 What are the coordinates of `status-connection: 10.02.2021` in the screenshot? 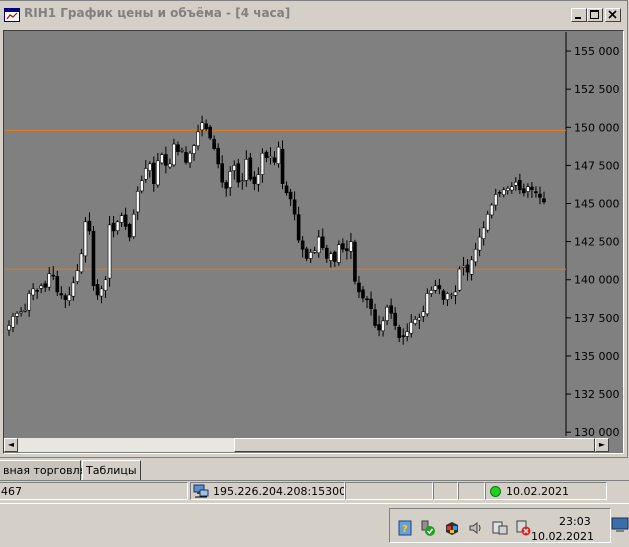 It's located at (546, 491).